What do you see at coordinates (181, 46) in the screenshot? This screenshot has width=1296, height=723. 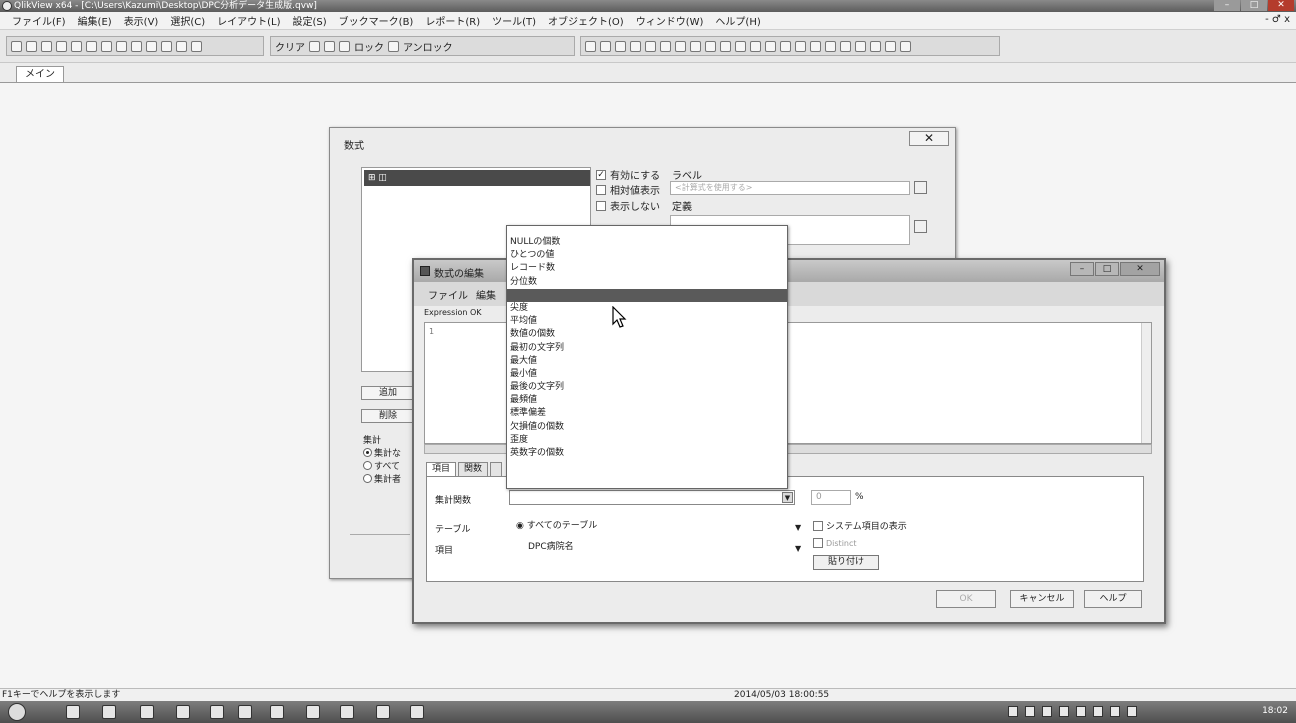 I see `properties-icon` at bounding box center [181, 46].